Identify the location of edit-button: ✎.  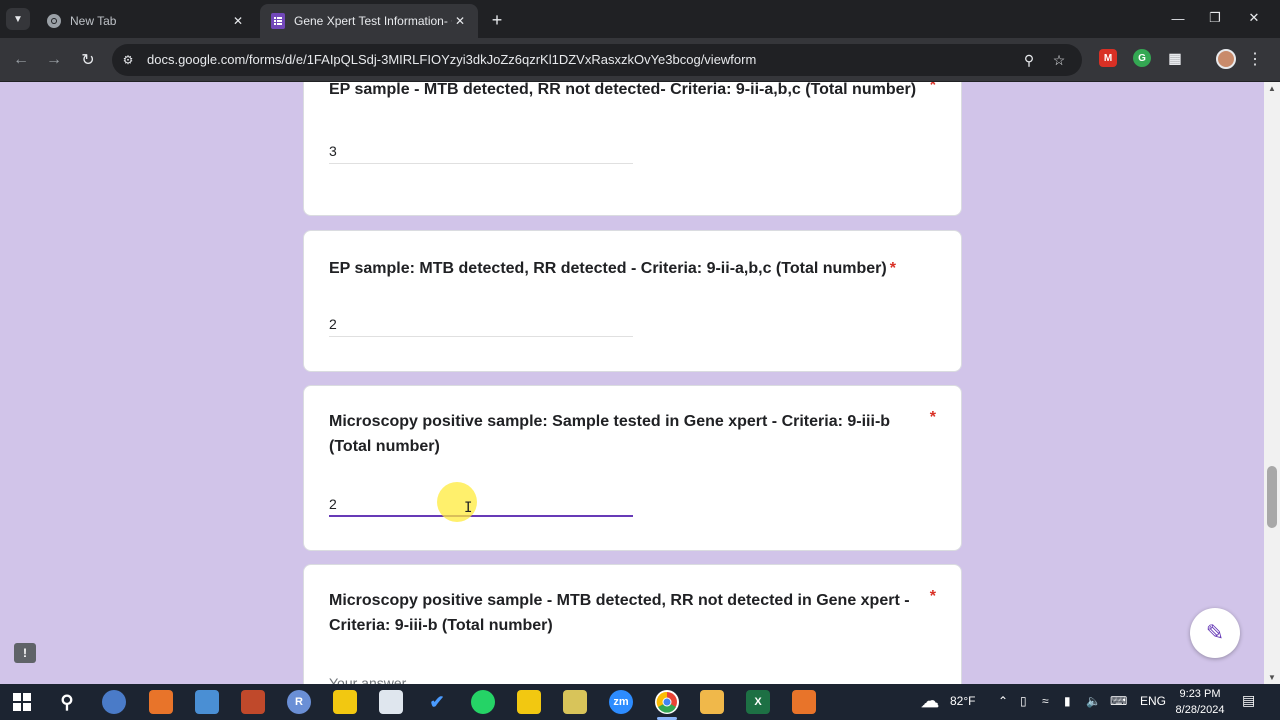
(1215, 633).